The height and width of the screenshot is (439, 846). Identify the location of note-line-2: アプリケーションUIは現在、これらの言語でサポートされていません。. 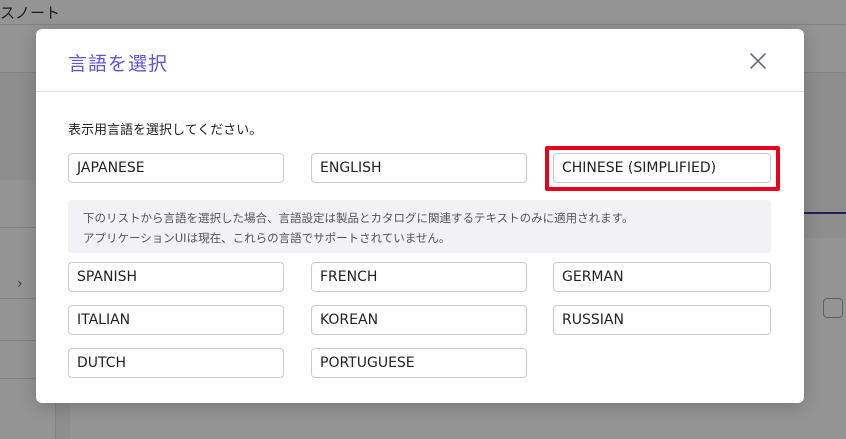
(267, 238).